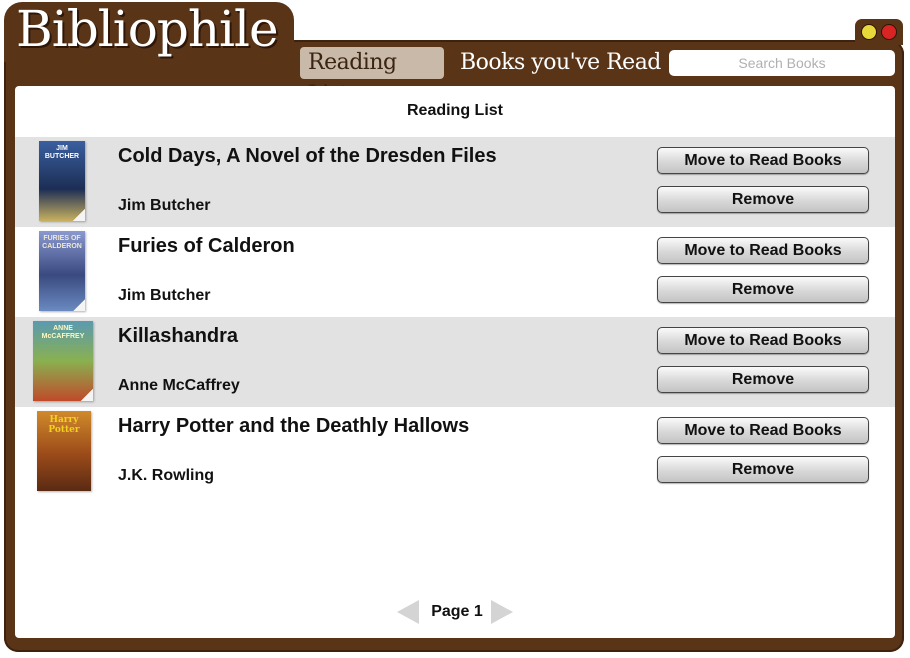  What do you see at coordinates (879, 32) in the screenshot?
I see `window-controls` at bounding box center [879, 32].